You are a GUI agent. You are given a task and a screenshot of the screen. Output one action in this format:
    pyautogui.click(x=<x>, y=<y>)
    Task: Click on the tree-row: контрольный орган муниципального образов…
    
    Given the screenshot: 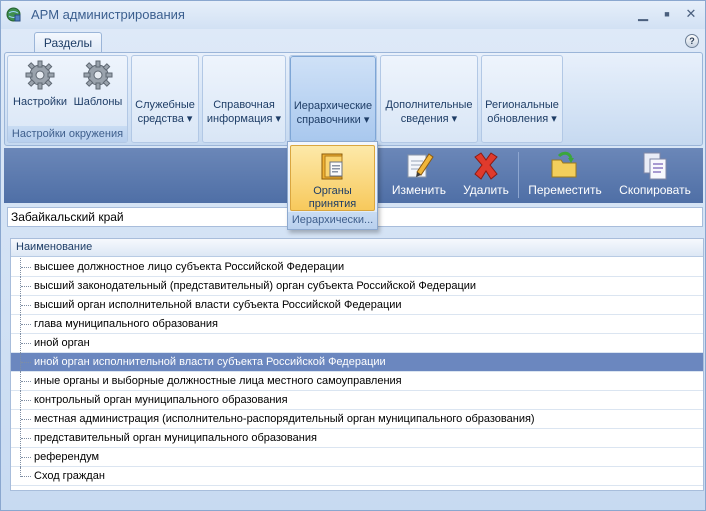 What is the action you would take?
    pyautogui.click(x=357, y=400)
    